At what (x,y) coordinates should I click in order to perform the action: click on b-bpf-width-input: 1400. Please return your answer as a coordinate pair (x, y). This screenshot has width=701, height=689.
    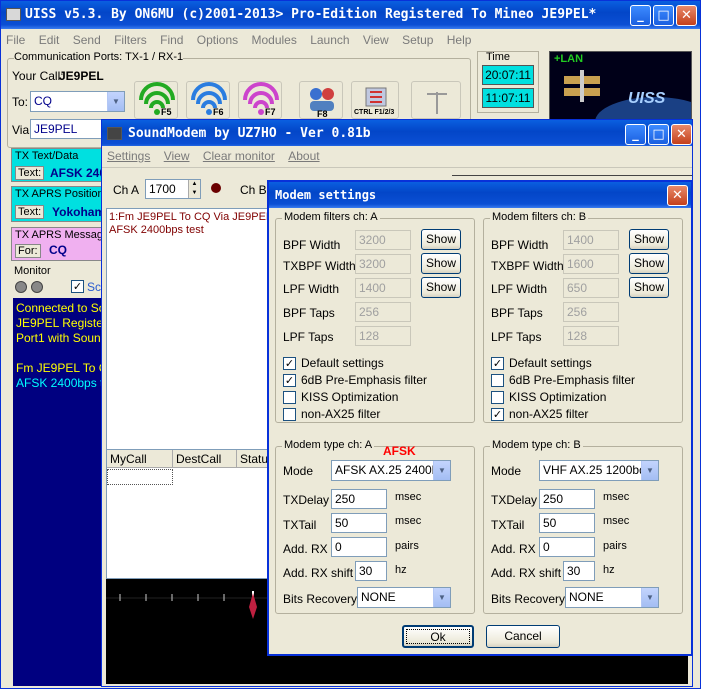
    Looking at the image, I should click on (591, 240).